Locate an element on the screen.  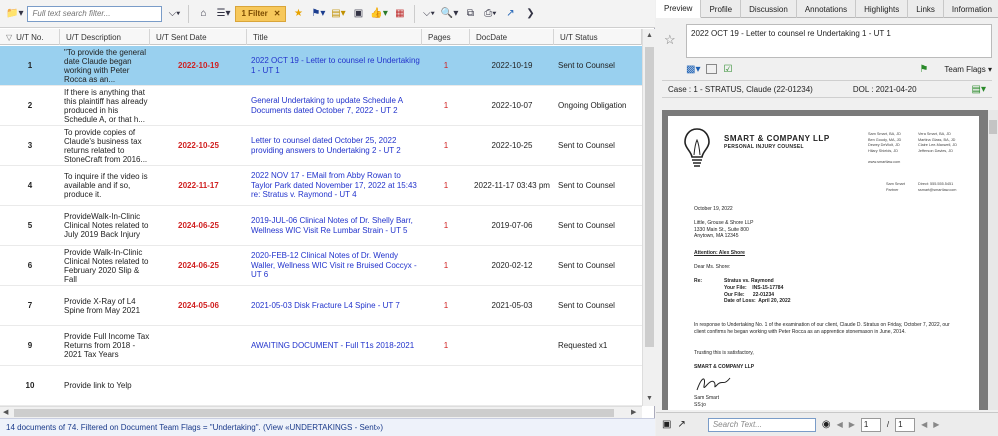
calendar-icon: ▦ is located at coordinates (400, 14).